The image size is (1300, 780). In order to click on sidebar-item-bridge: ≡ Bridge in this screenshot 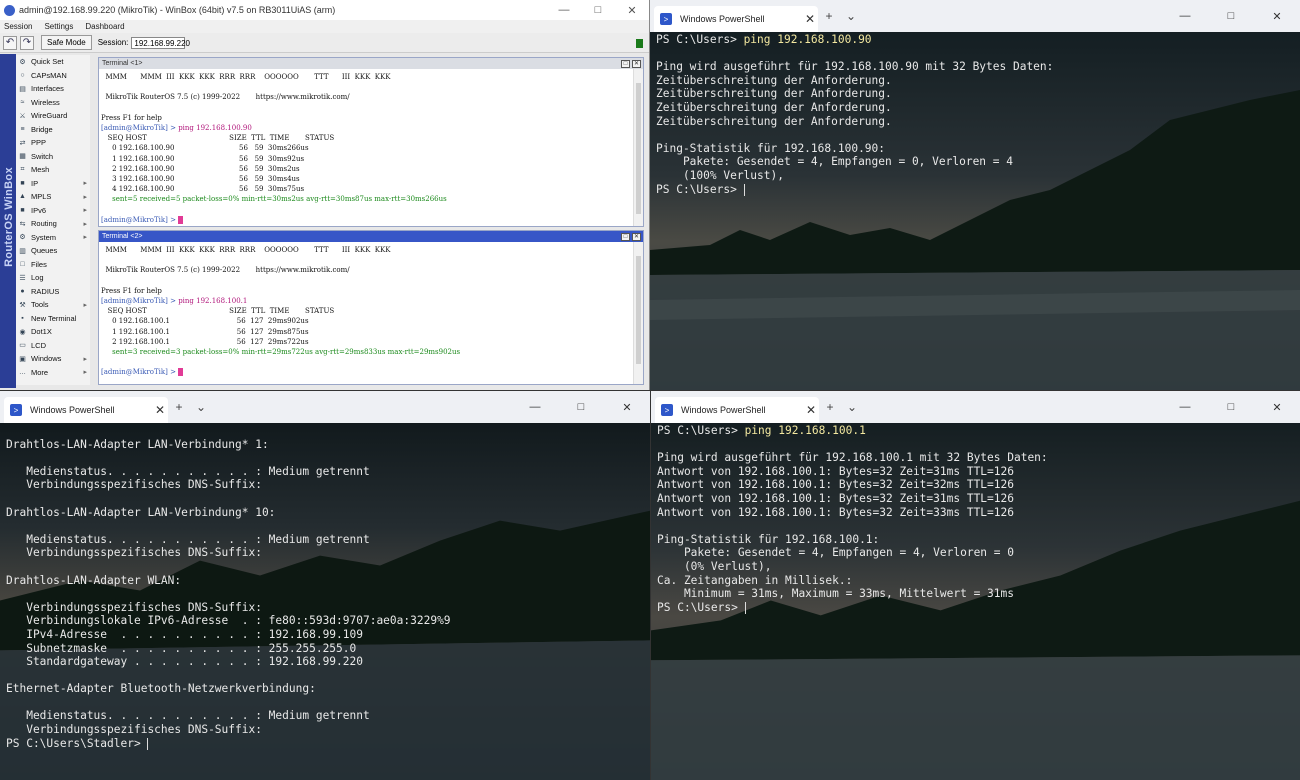, I will do `click(53, 130)`.